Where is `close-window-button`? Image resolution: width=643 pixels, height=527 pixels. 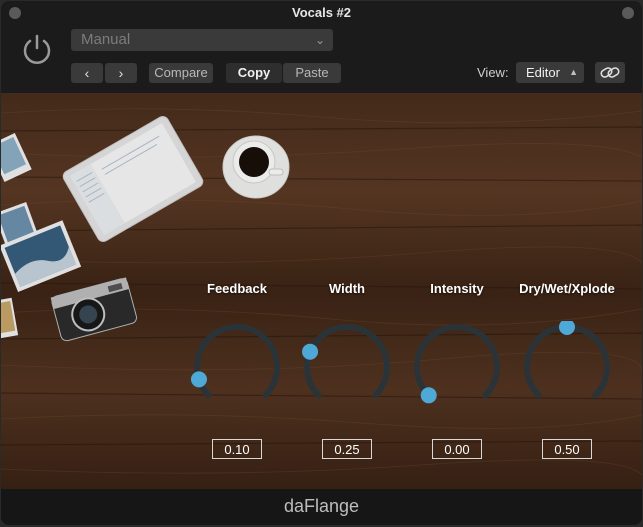
close-window-button is located at coordinates (15, 13).